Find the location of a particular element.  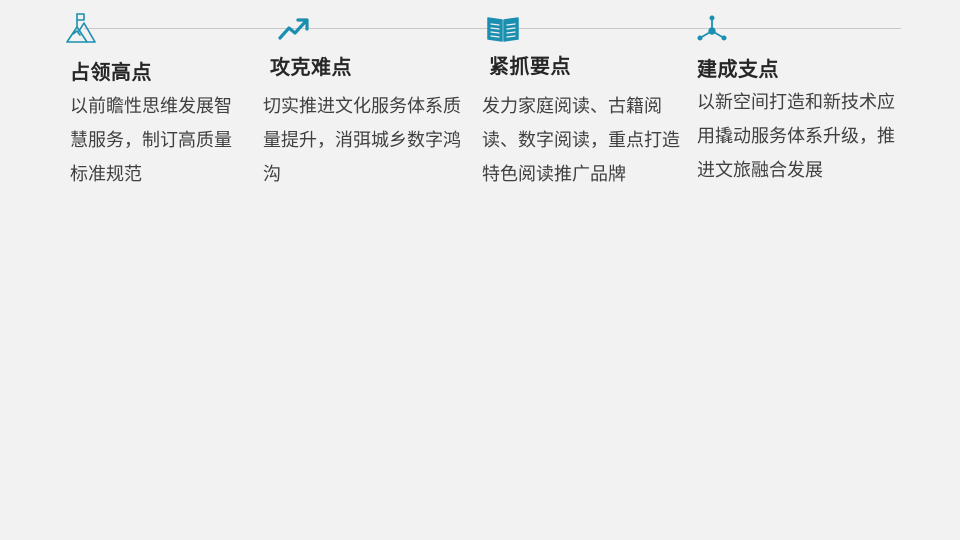

column-heading: 建成支点 is located at coordinates (738, 69).